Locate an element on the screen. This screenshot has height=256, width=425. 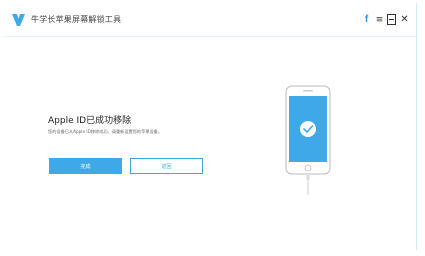
close-icon: ✕ is located at coordinates (404, 19).